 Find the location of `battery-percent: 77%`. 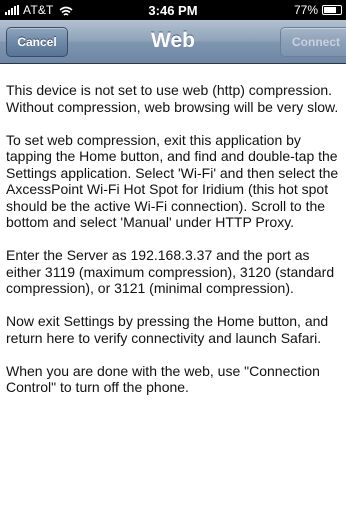

battery-percent: 77% is located at coordinates (305, 10).